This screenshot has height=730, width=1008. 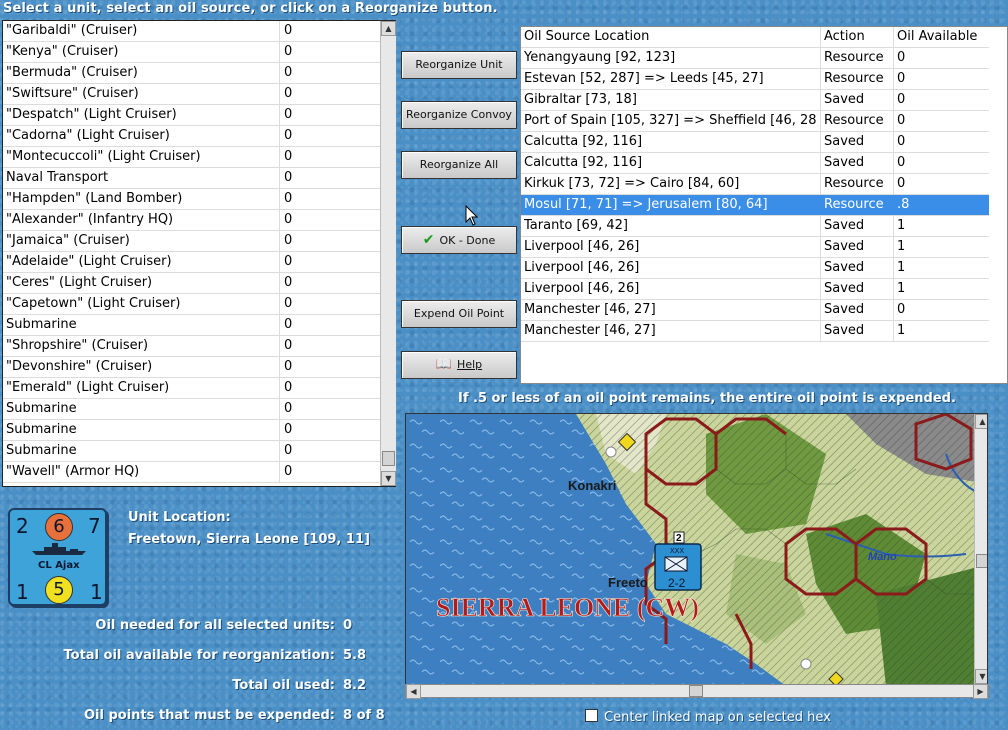 I want to click on map-scroll-left-icon: ◀, so click(x=413, y=691).